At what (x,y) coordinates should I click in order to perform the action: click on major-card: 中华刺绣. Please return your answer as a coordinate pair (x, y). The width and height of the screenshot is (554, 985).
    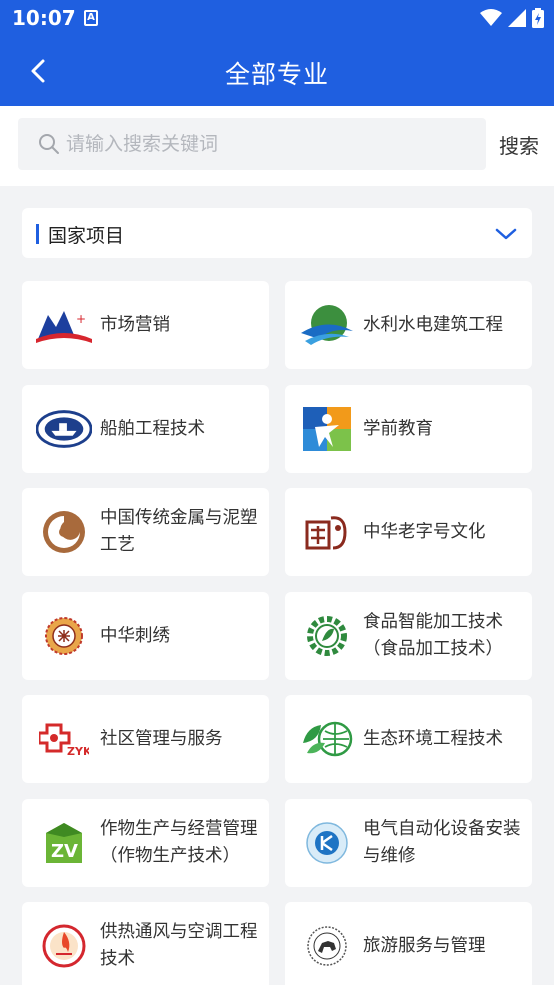
    Looking at the image, I should click on (145, 636).